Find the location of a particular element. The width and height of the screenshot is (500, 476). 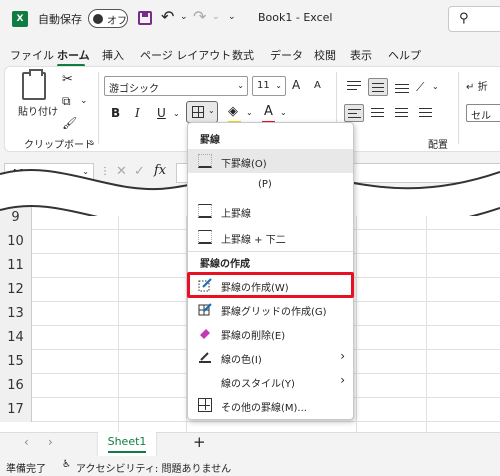

fill-color-icon: ◈ is located at coordinates (233, 111).